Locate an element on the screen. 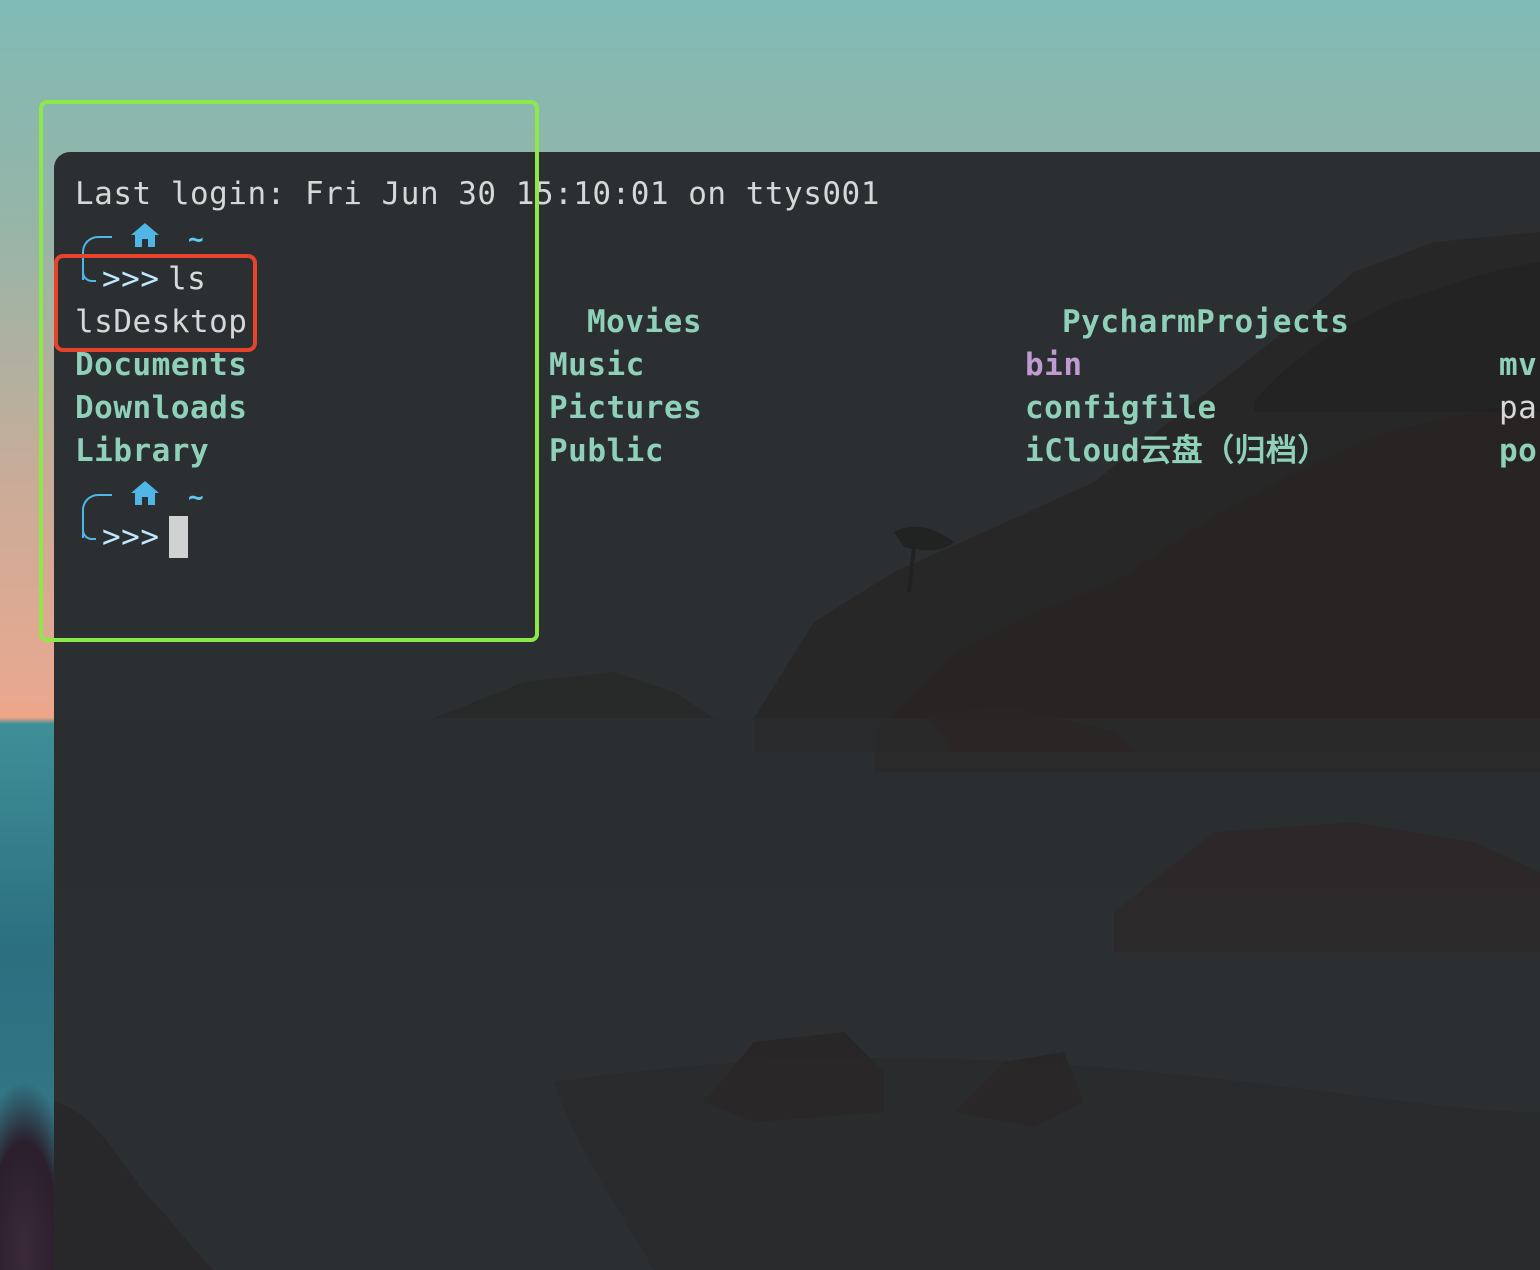  list-item: Pictures is located at coordinates (626, 408).